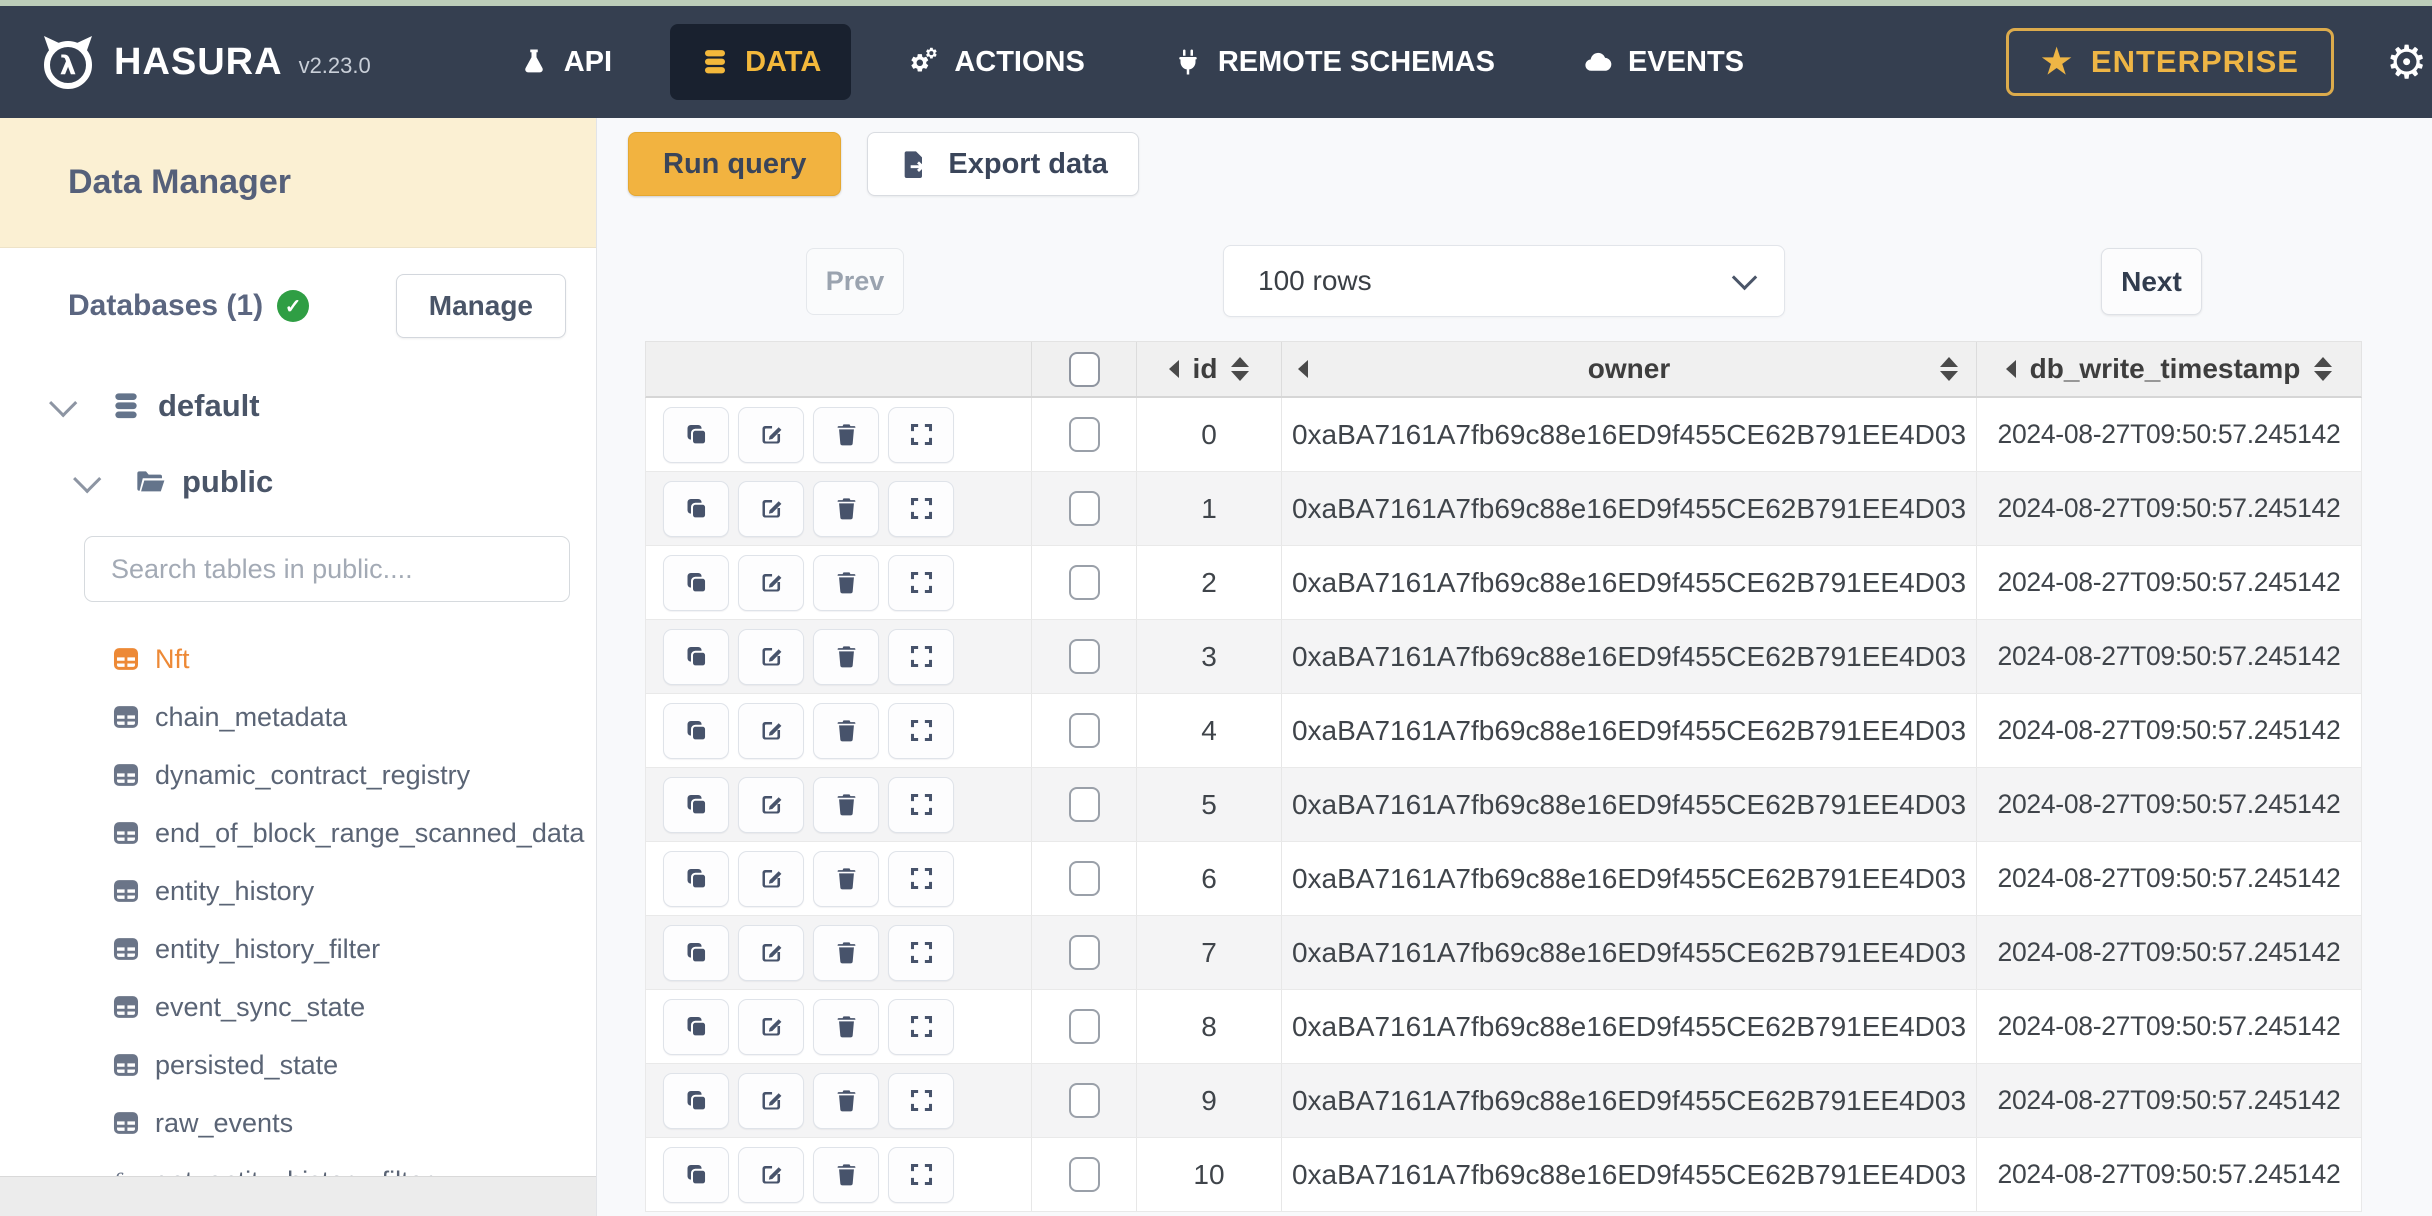  I want to click on next-page-button: Next, so click(2151, 281).